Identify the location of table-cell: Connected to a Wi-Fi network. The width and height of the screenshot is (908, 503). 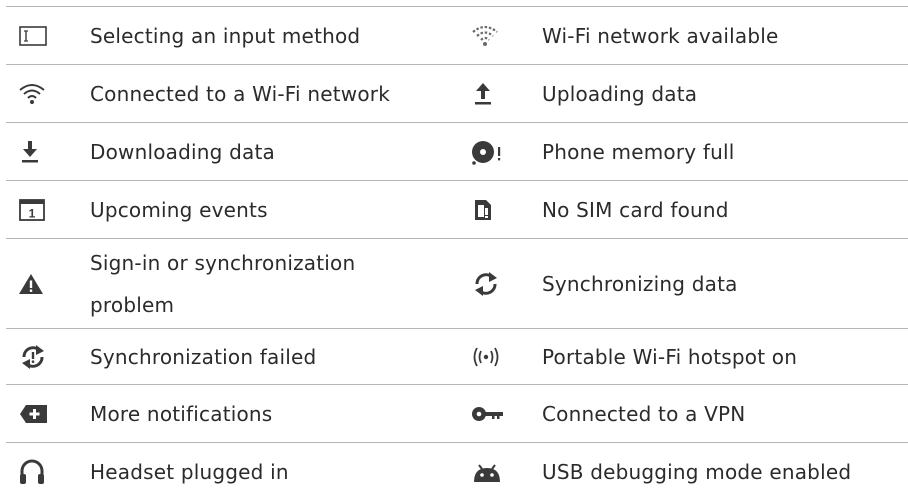
(231, 93).